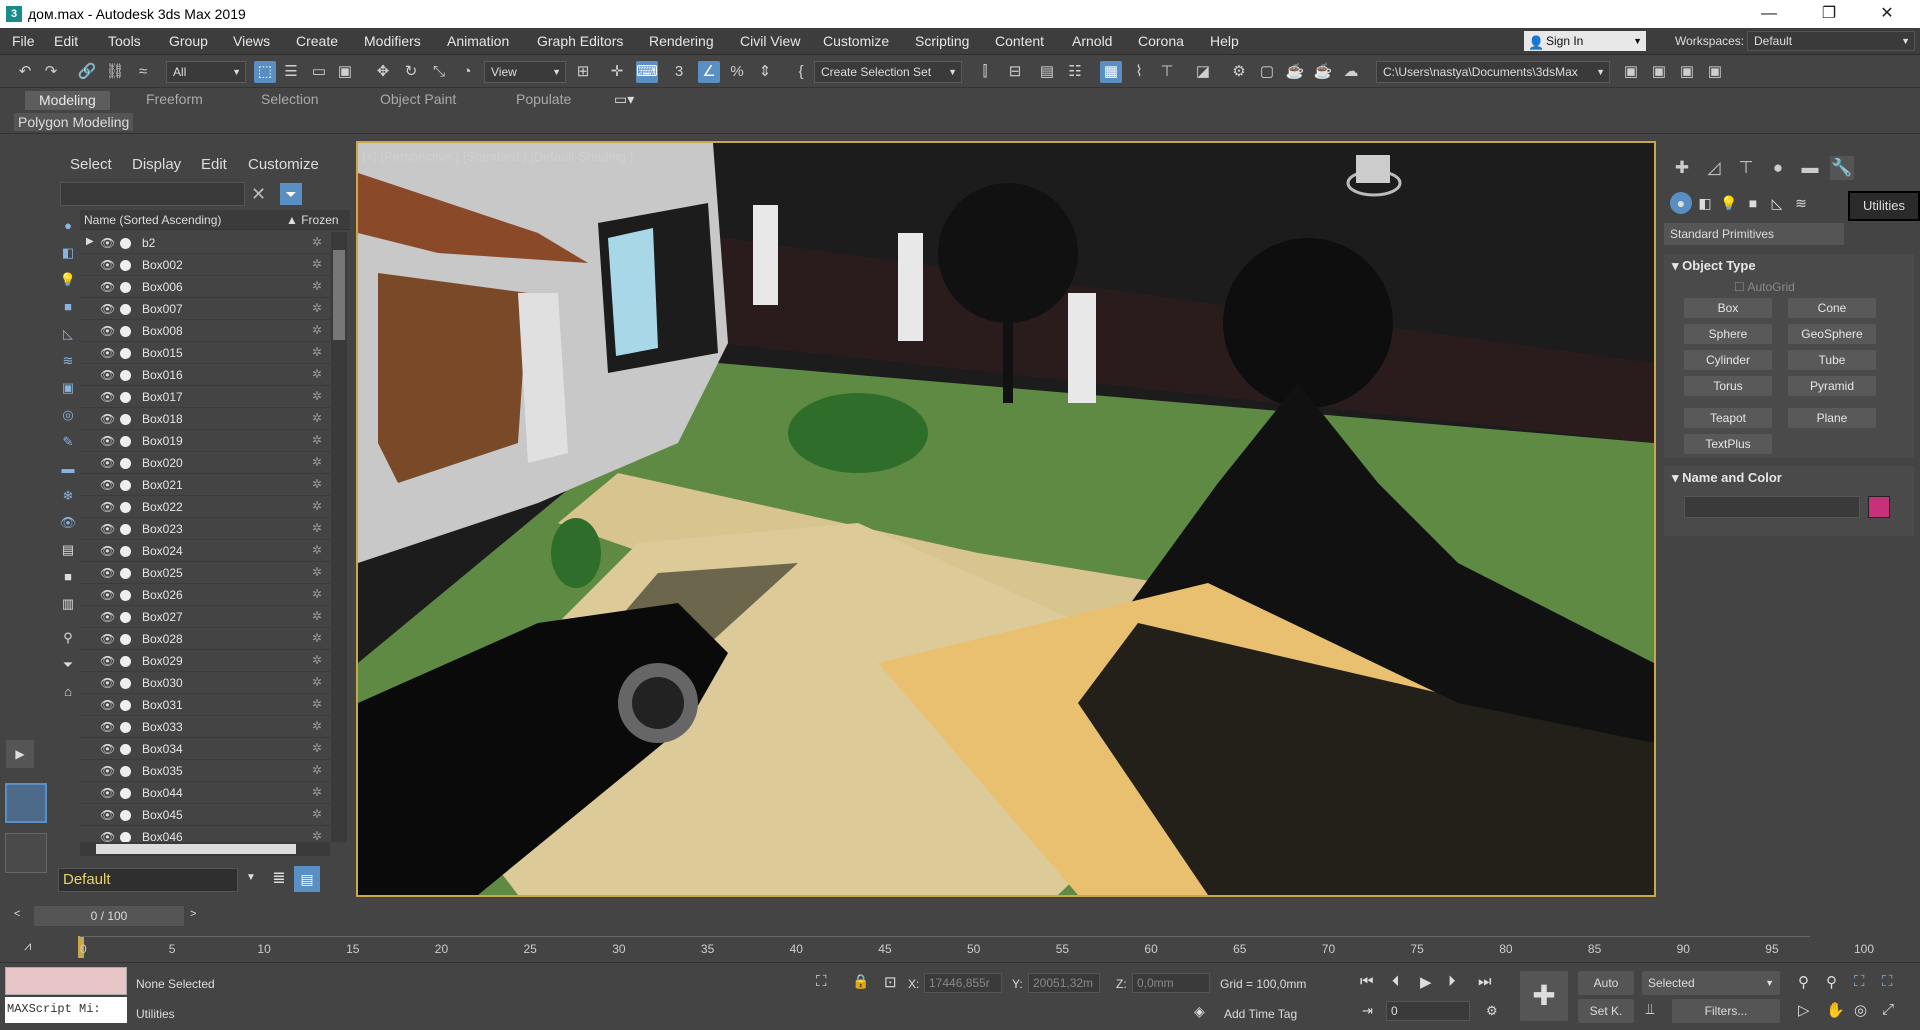 This screenshot has width=1920, height=1030. What do you see at coordinates (1728, 444) in the screenshot?
I see `textplus-button: TextPlus` at bounding box center [1728, 444].